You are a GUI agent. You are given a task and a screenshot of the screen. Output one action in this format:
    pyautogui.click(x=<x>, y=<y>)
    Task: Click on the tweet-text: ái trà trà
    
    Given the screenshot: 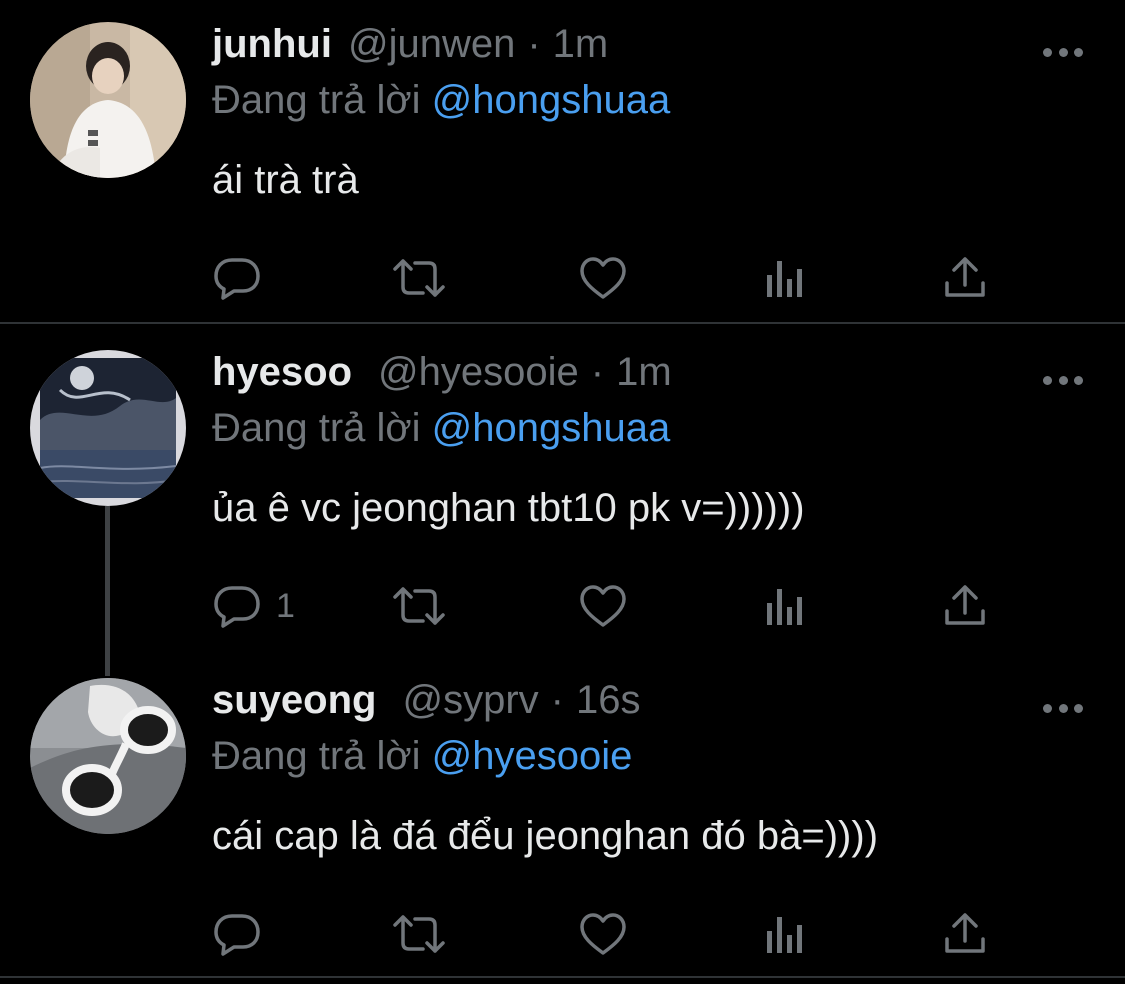 What is the action you would take?
    pyautogui.click(x=285, y=180)
    